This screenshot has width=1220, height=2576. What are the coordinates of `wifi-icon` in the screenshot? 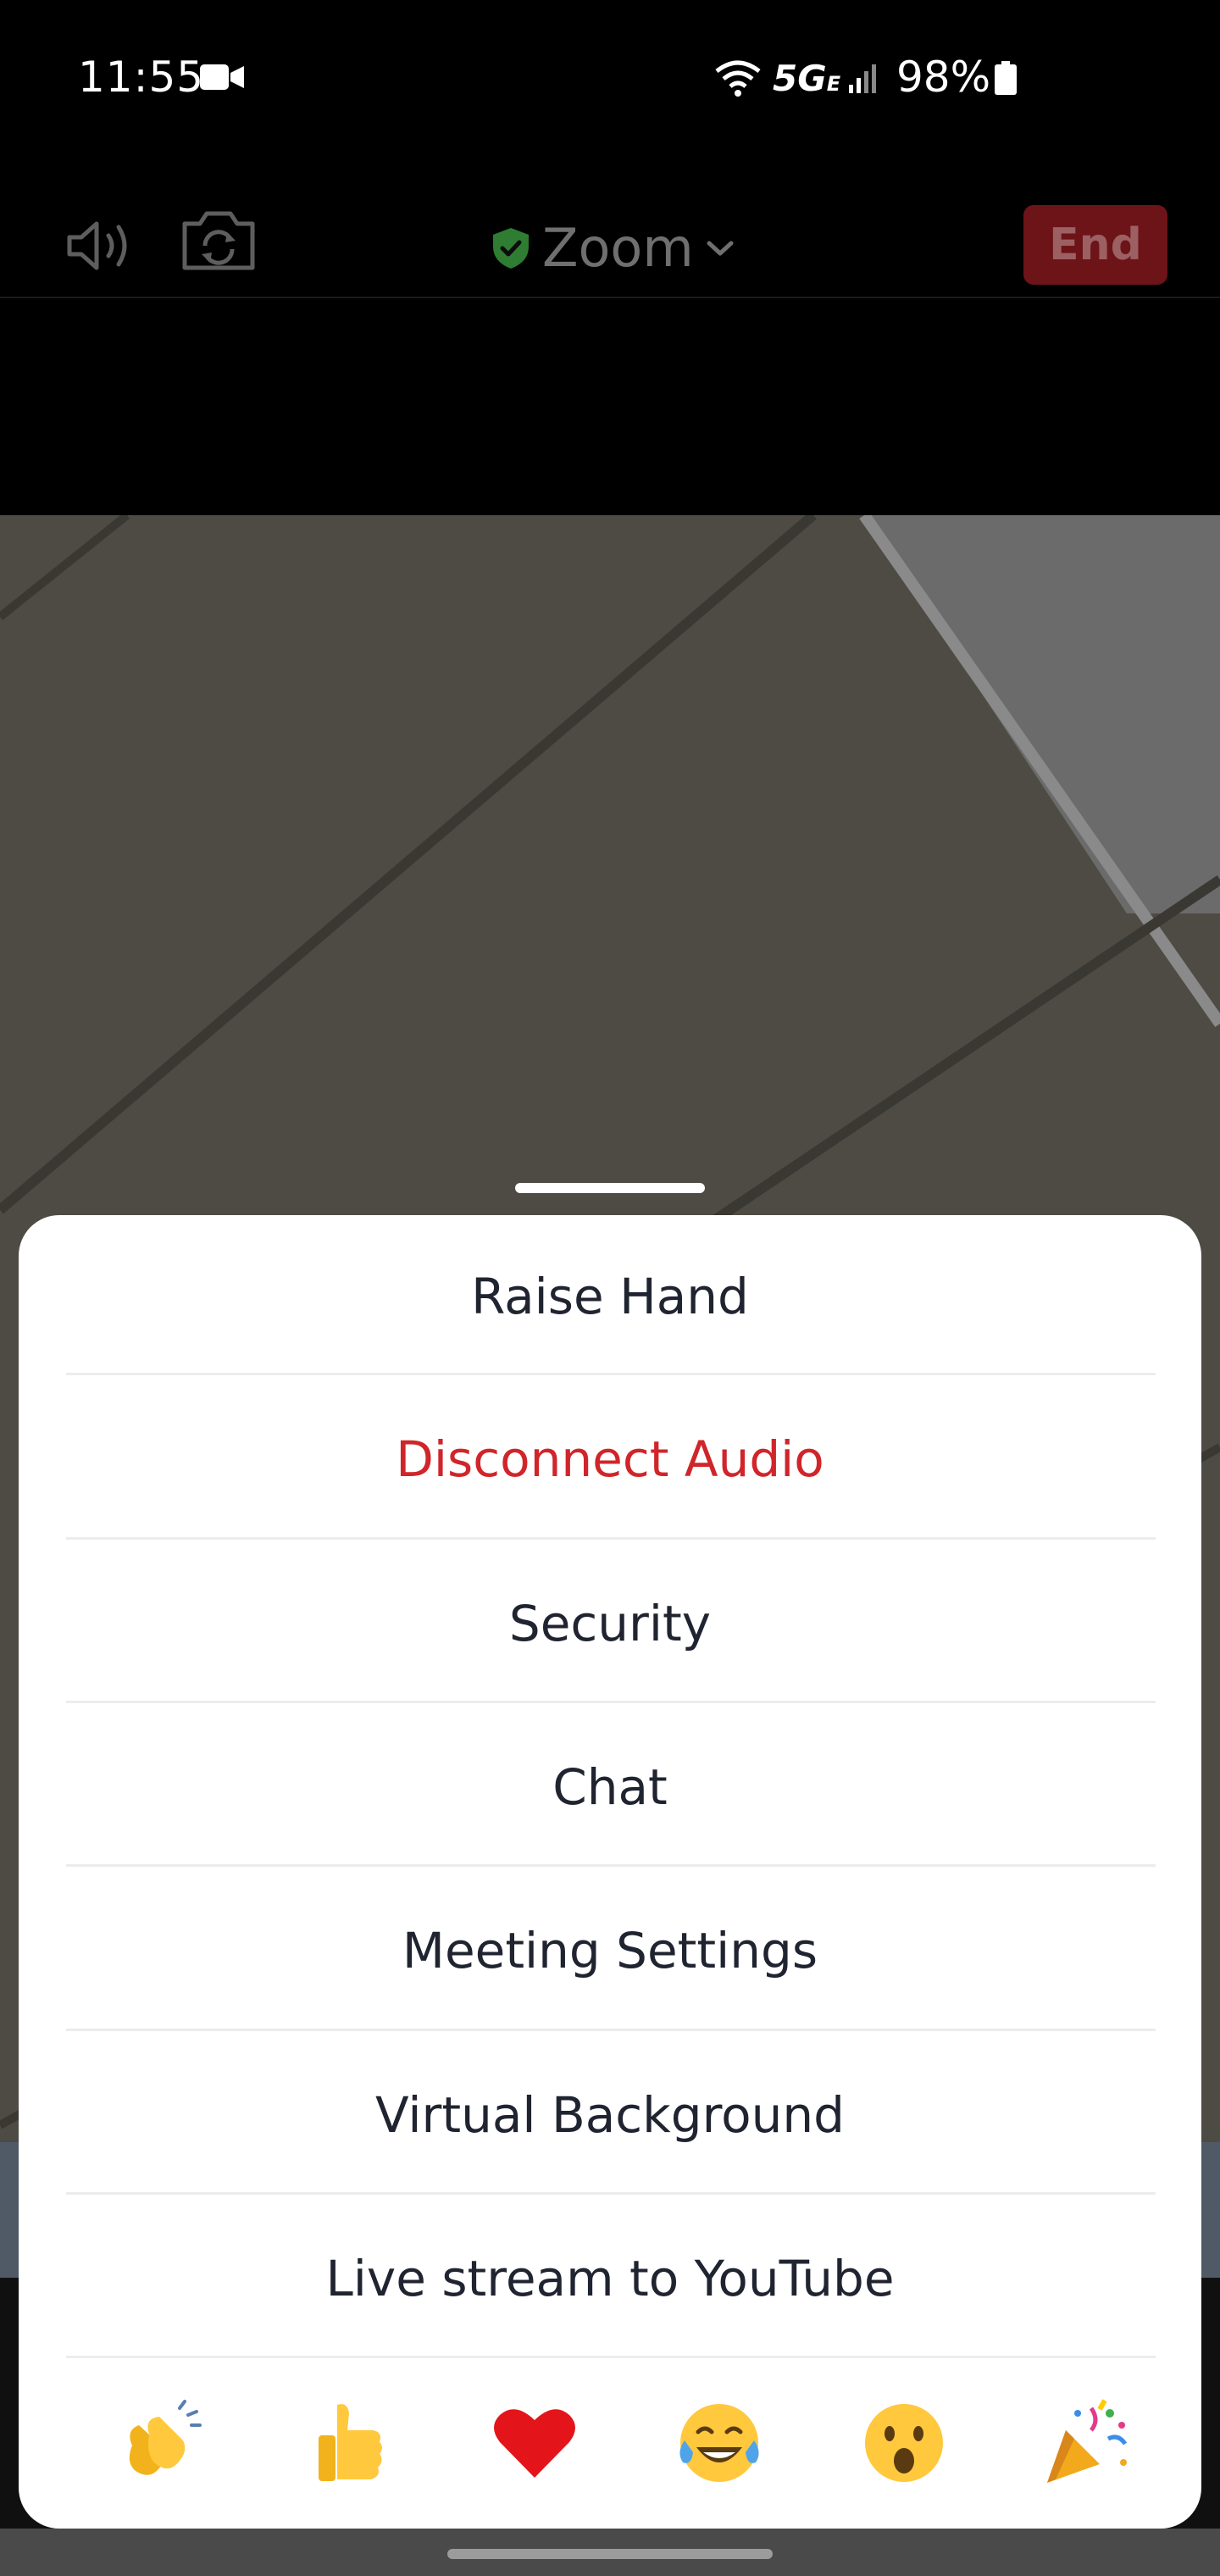 It's located at (738, 78).